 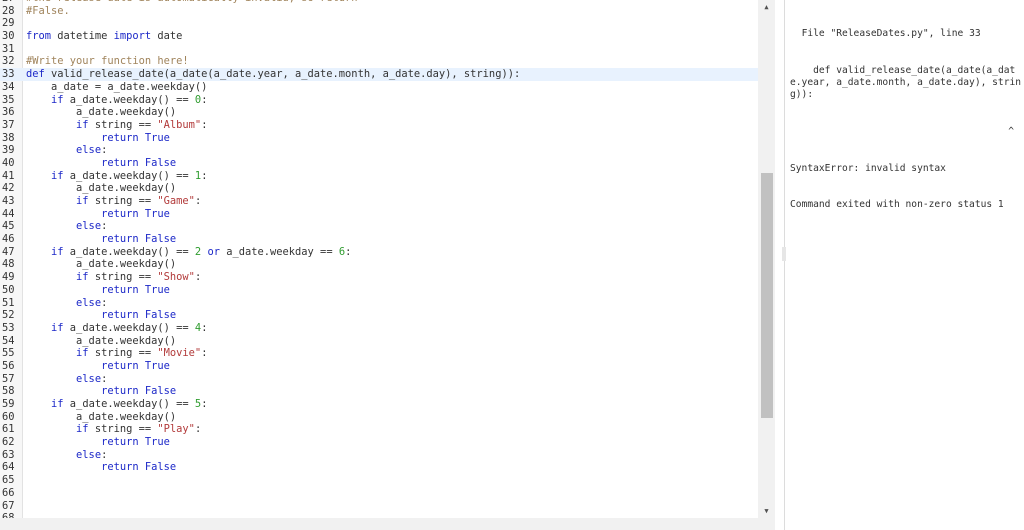 I want to click on horizontal-scrollbar, so click(x=387, y=524).